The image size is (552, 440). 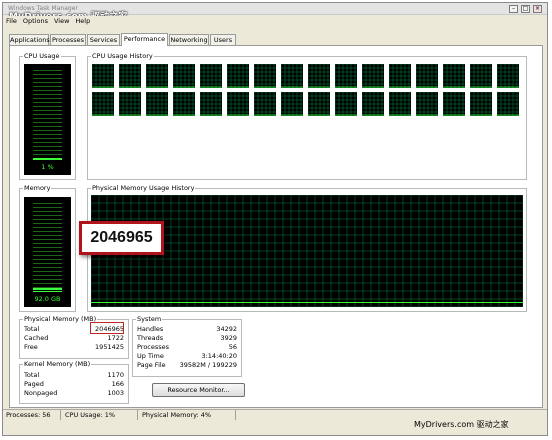 What do you see at coordinates (68, 39) in the screenshot?
I see `tab-processes: Processes` at bounding box center [68, 39].